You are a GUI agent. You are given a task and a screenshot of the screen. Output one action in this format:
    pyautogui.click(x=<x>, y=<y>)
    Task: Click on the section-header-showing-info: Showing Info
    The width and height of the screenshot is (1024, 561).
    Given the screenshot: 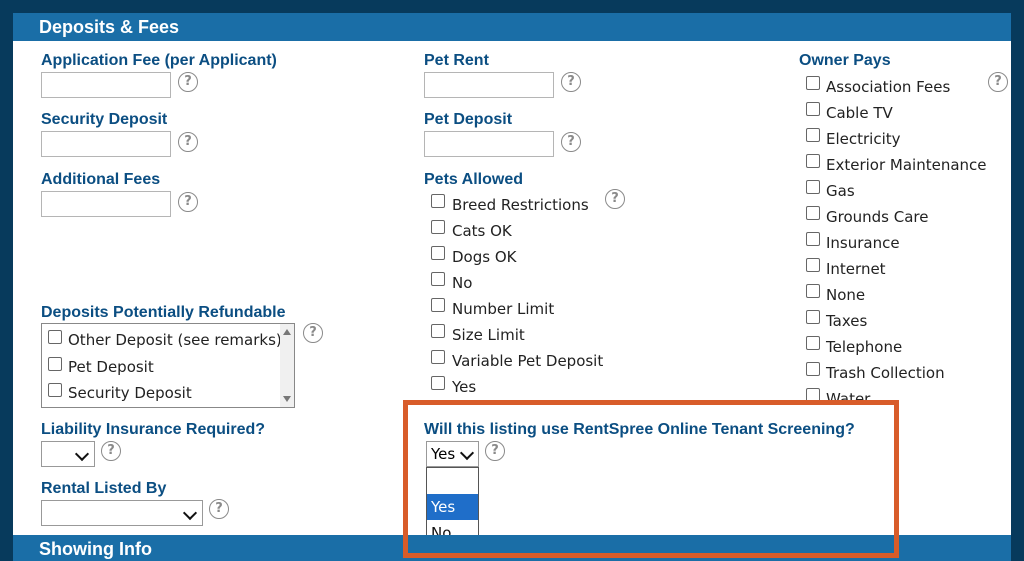 What is the action you would take?
    pyautogui.click(x=512, y=548)
    